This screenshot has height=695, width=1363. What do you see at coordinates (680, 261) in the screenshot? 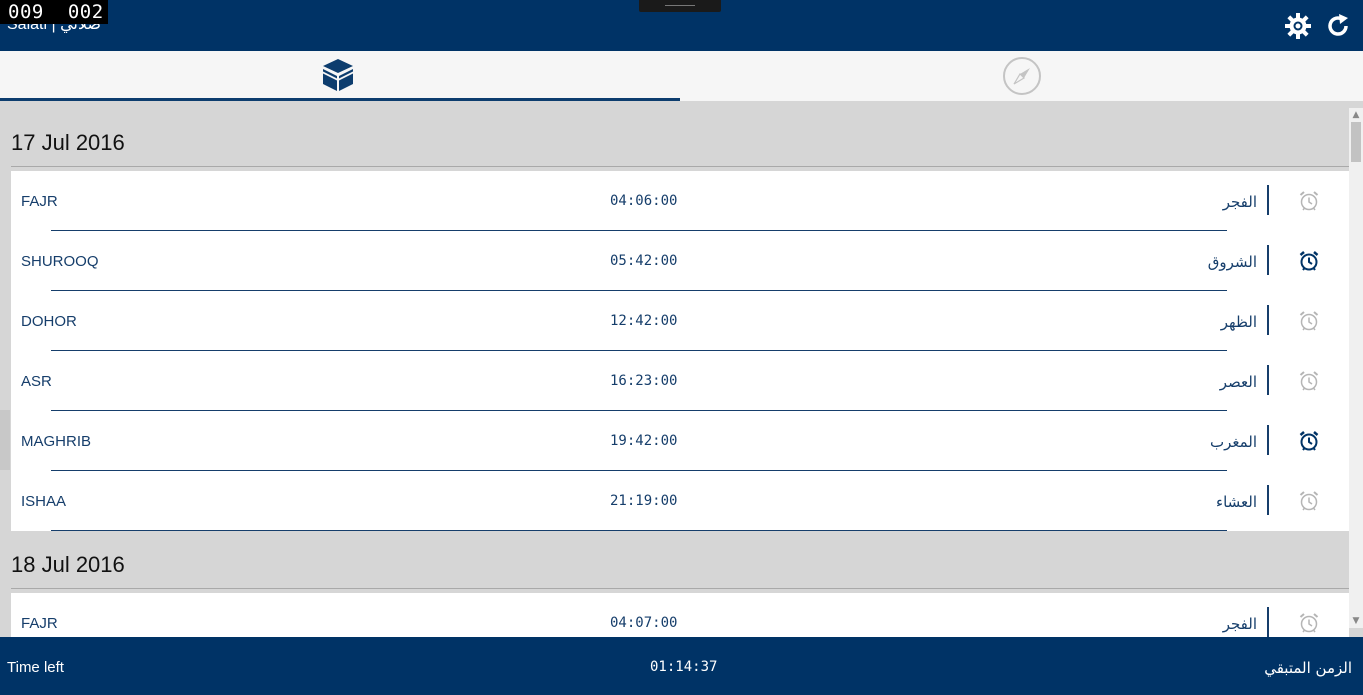
I see `prayer-row: SHUROOQ 05:42:00 الشروق` at bounding box center [680, 261].